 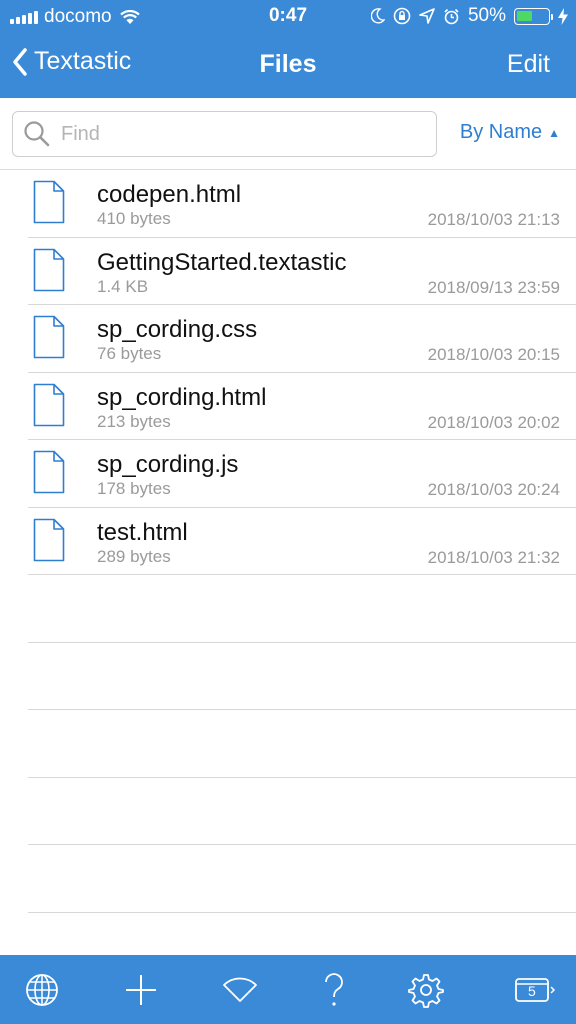 What do you see at coordinates (168, 464) in the screenshot?
I see `file-name: sp_cording.js` at bounding box center [168, 464].